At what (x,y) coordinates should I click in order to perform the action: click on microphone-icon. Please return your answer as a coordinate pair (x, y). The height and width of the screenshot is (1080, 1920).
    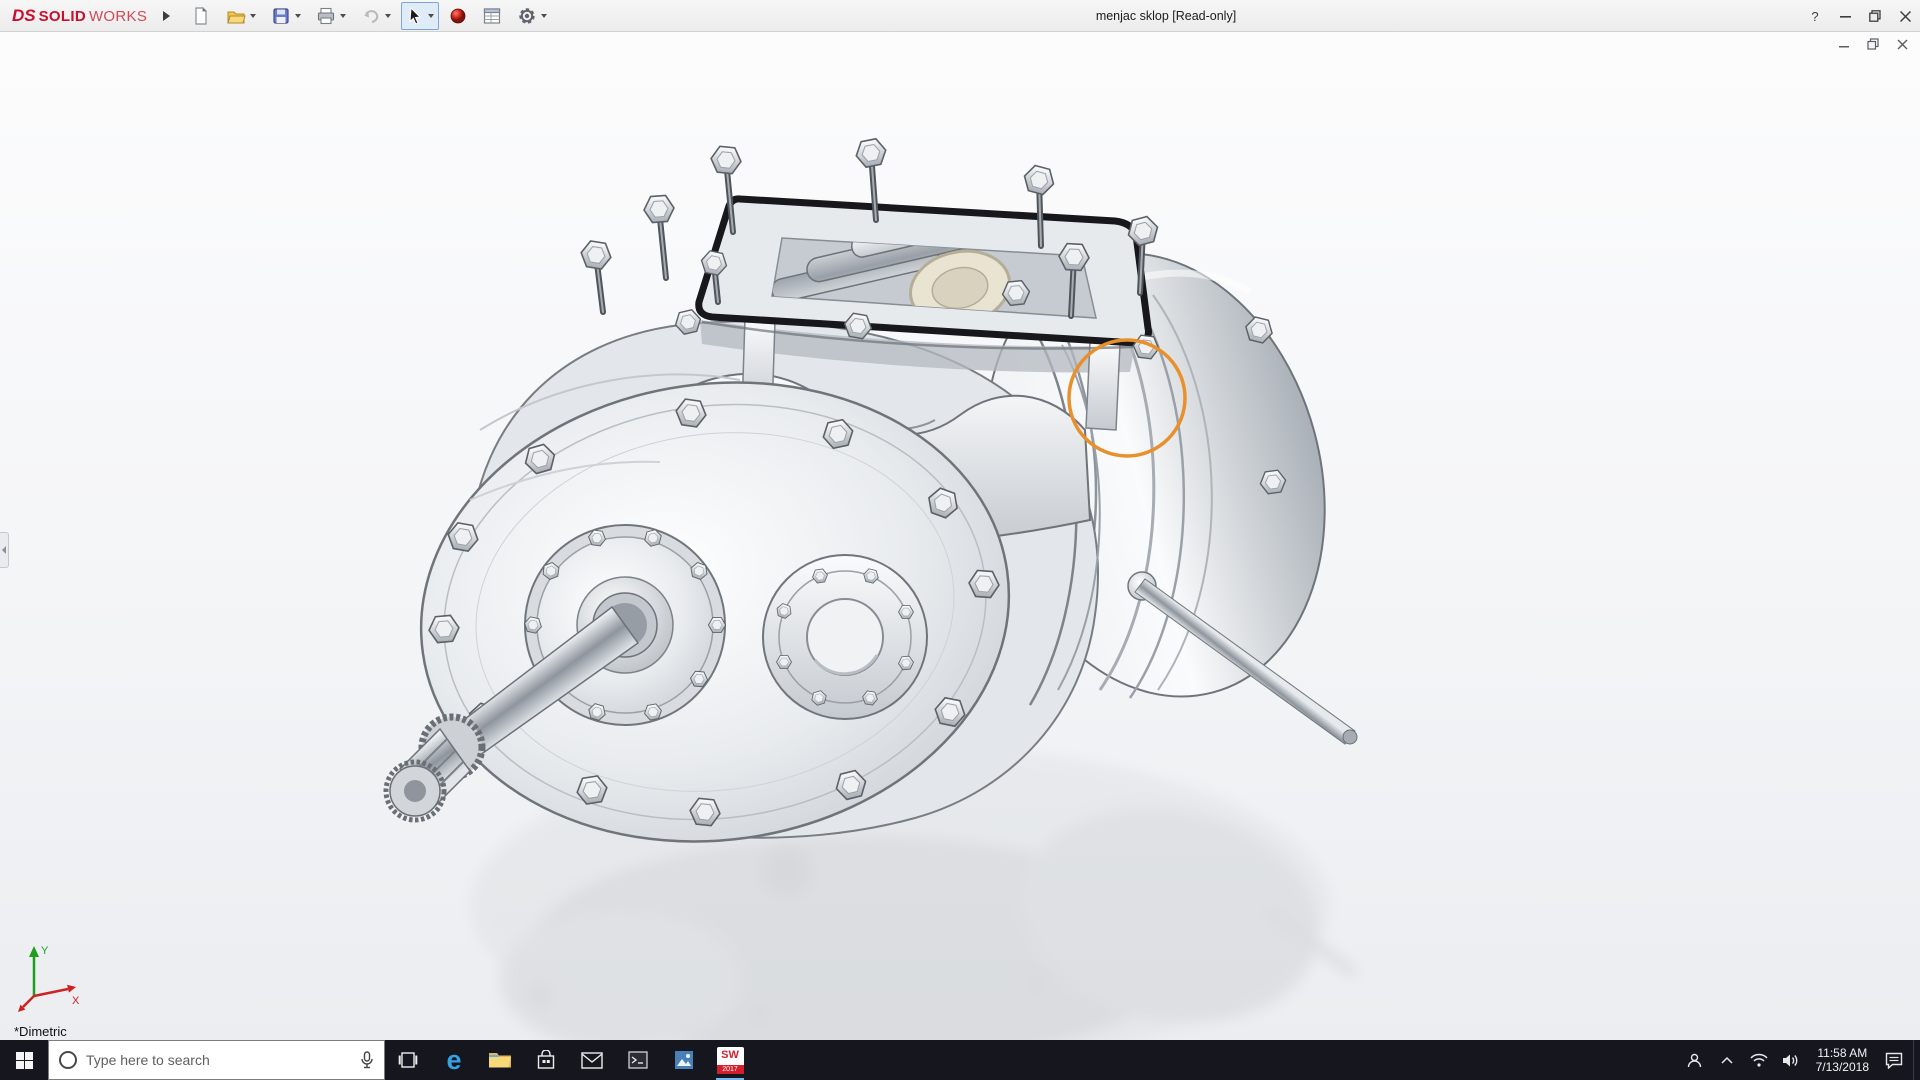
    Looking at the image, I should click on (367, 1060).